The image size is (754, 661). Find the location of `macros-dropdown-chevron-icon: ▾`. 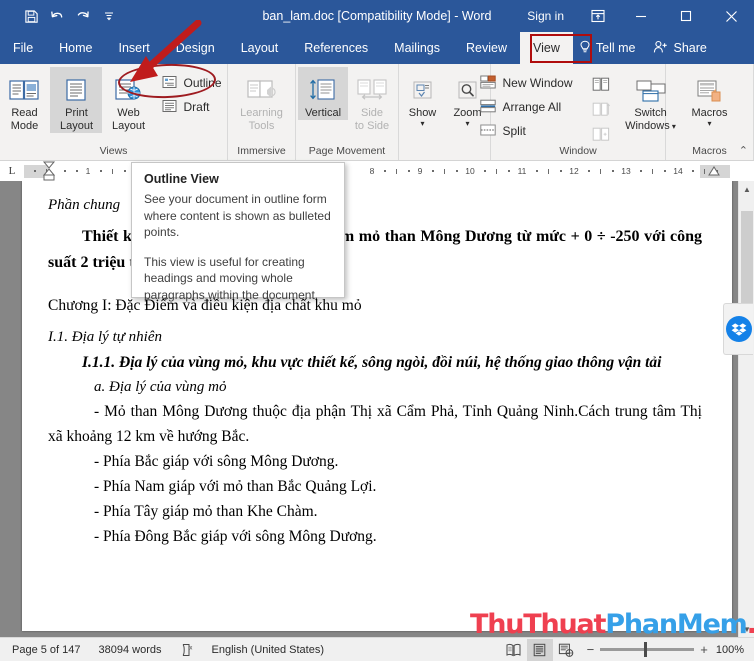

macros-dropdown-chevron-icon: ▾ is located at coordinates (709, 123).